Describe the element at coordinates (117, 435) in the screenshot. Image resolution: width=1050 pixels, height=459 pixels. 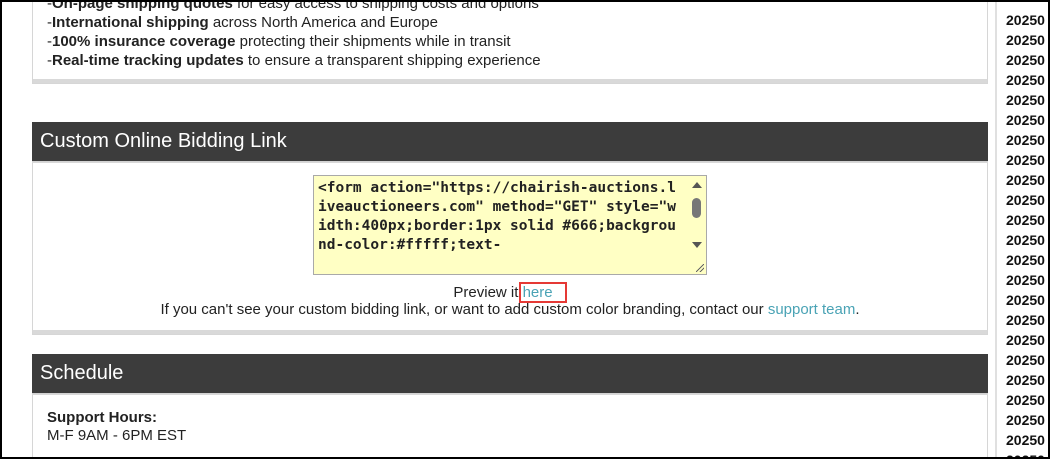
I see `support-hours-value: M-F 9AM - 6PM EST` at that location.